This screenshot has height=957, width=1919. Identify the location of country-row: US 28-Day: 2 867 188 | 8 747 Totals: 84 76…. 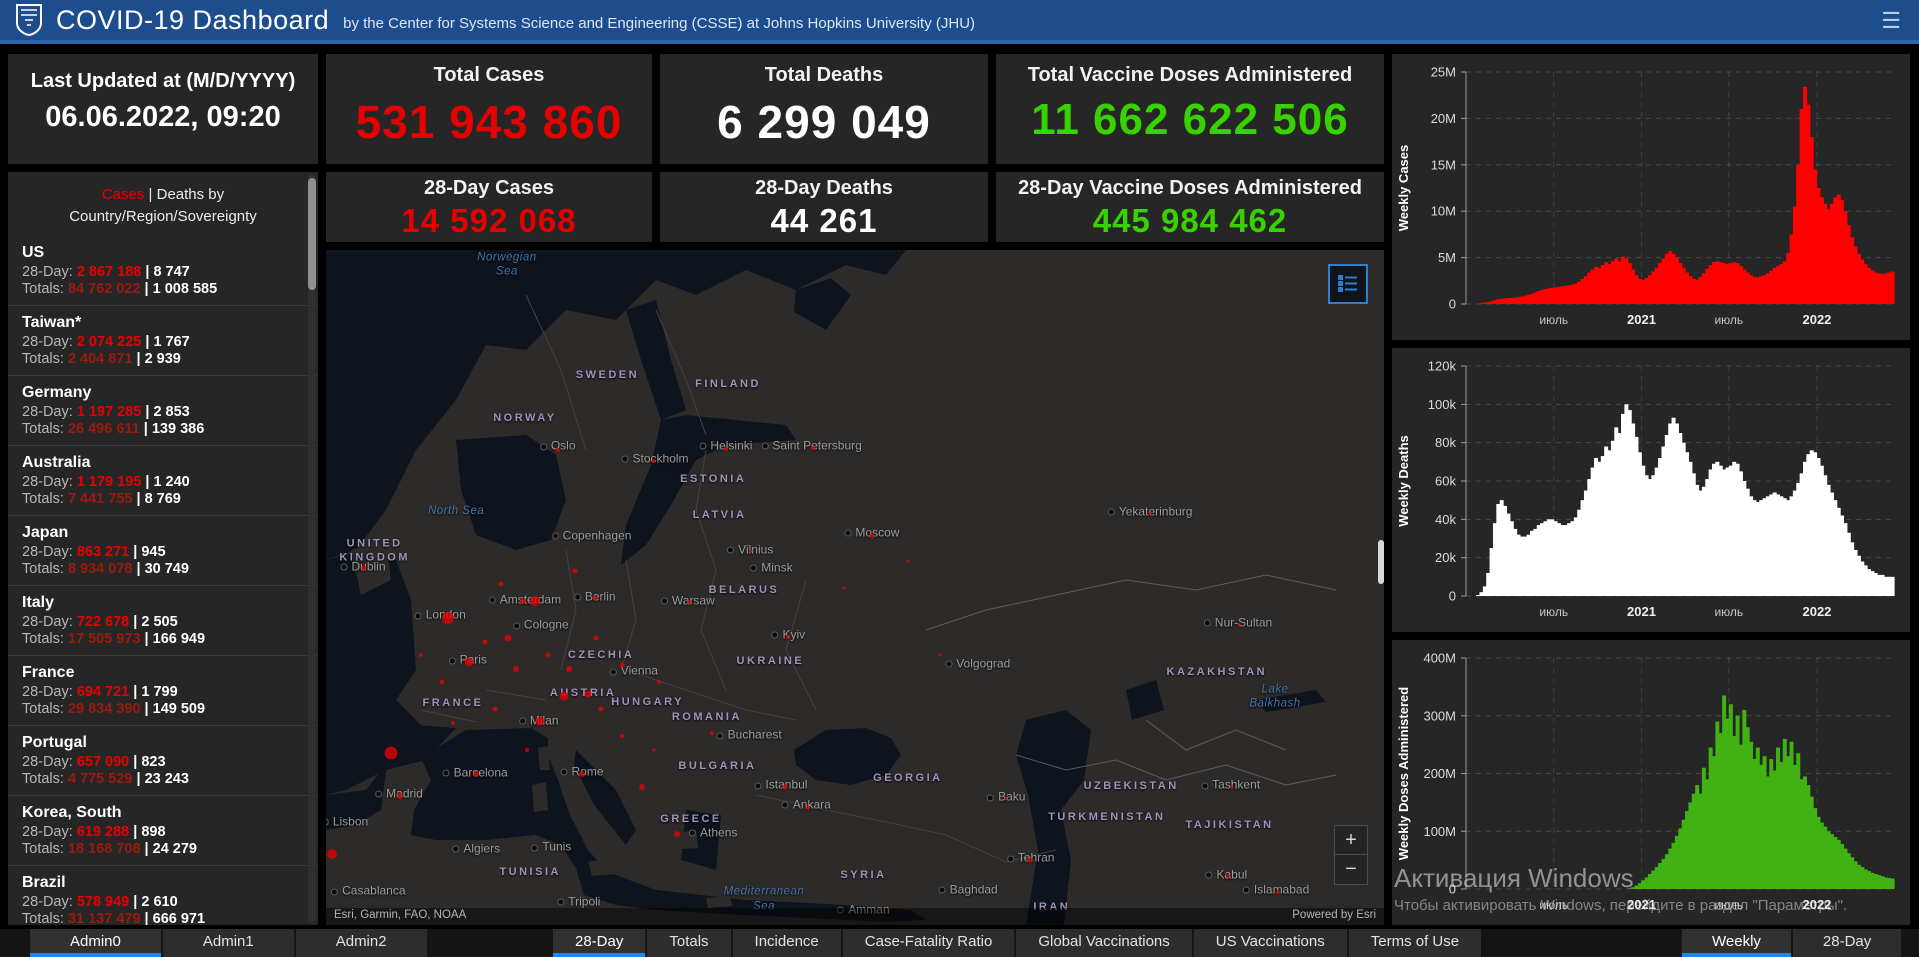
(163, 270).